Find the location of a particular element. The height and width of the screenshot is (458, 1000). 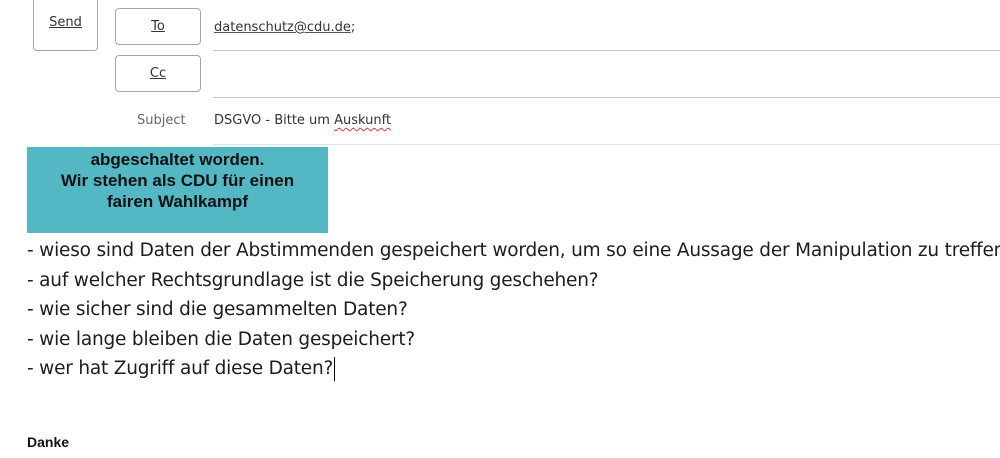

closing-text: Danke is located at coordinates (48, 442).